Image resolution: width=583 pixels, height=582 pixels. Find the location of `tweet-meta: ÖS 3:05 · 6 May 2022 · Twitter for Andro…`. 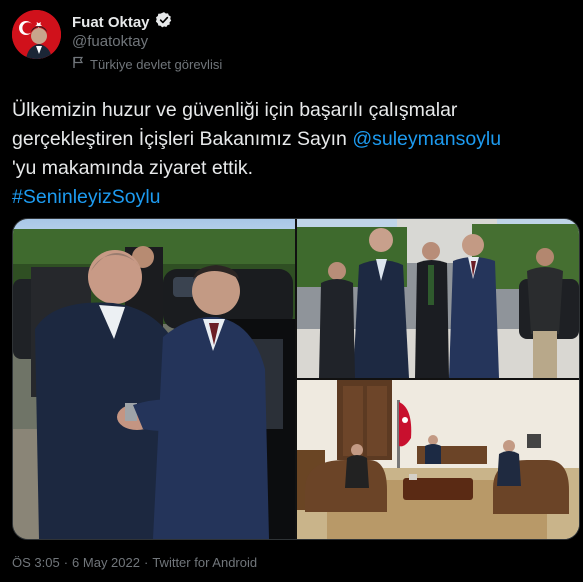

tweet-meta: ÖS 3:05 · 6 May 2022 · Twitter for Andro… is located at coordinates (134, 562).